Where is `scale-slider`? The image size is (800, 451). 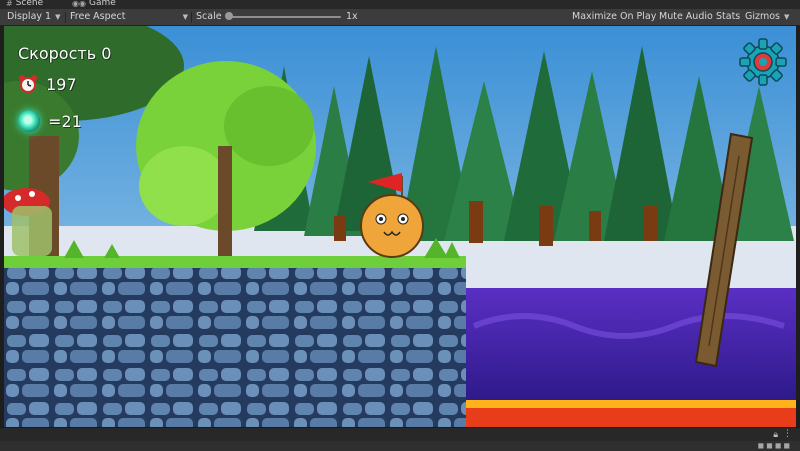 scale-slider is located at coordinates (284, 17).